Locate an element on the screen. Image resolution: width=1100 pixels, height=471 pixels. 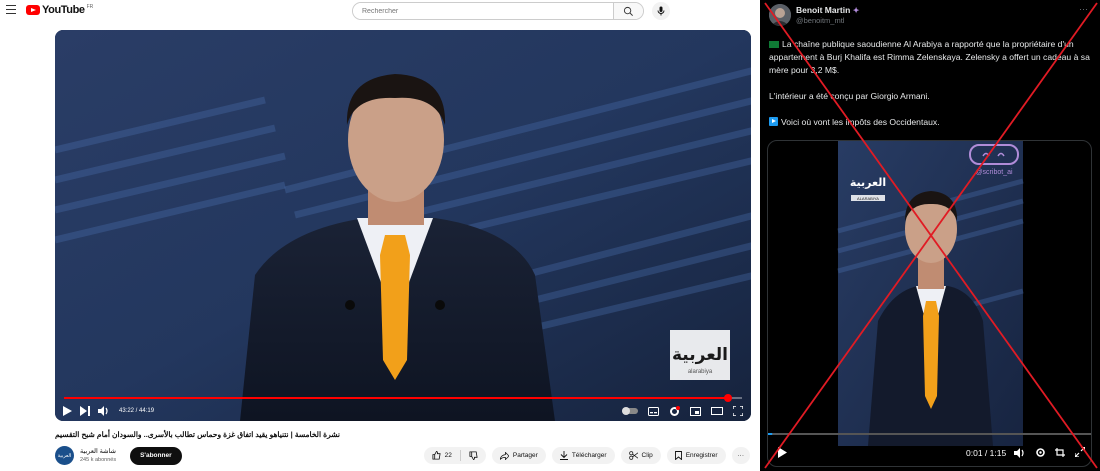
play-arrow-emoji-icon is located at coordinates (773, 121).